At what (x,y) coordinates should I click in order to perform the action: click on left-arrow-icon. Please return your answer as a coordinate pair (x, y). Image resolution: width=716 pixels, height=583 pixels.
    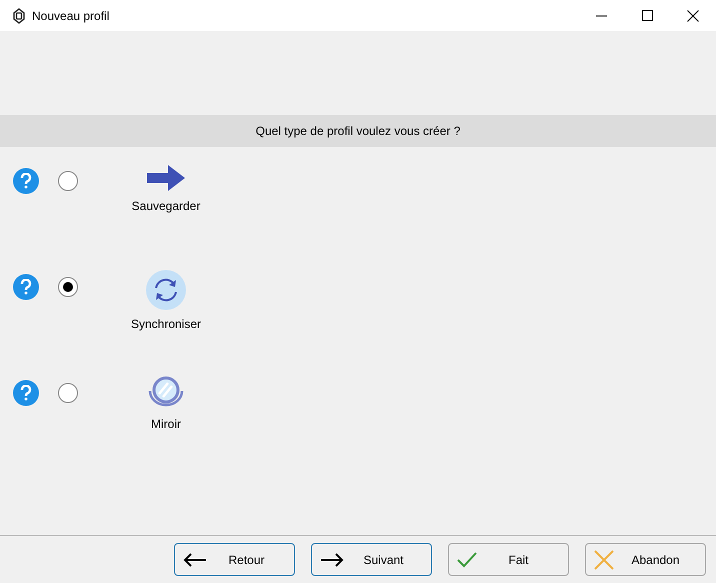
    Looking at the image, I should click on (195, 559).